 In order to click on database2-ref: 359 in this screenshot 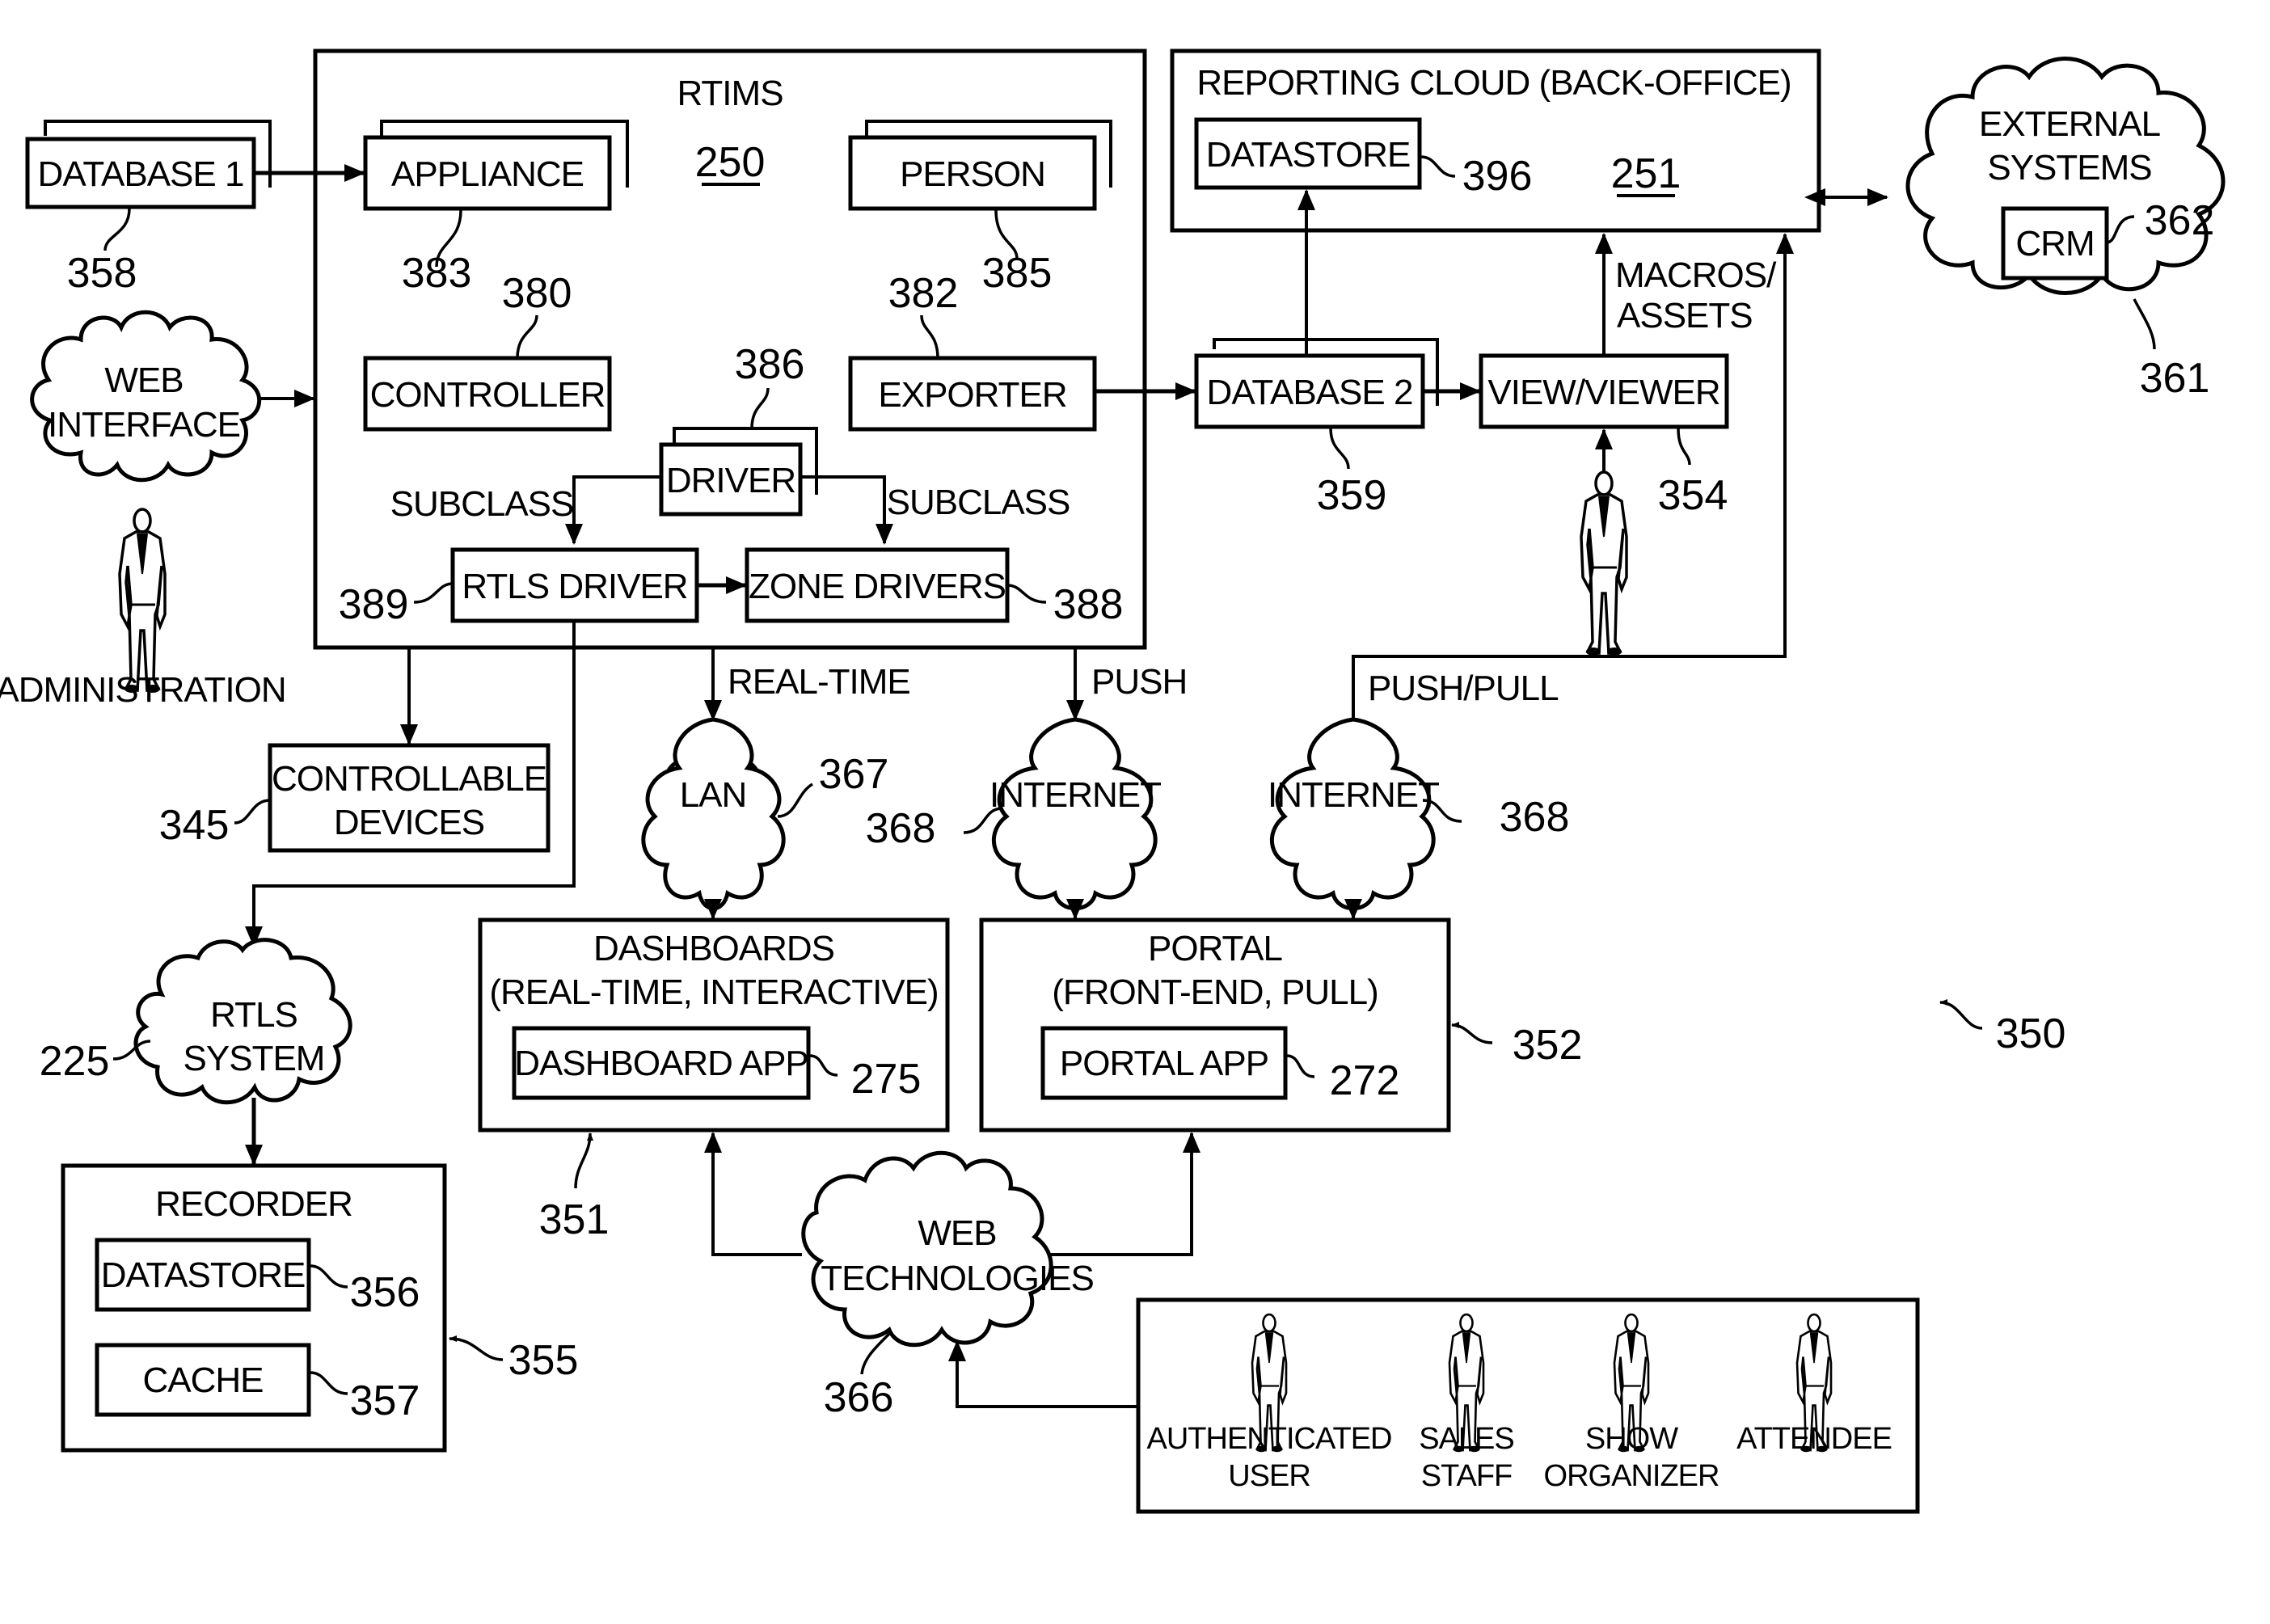, I will do `click(1352, 495)`.